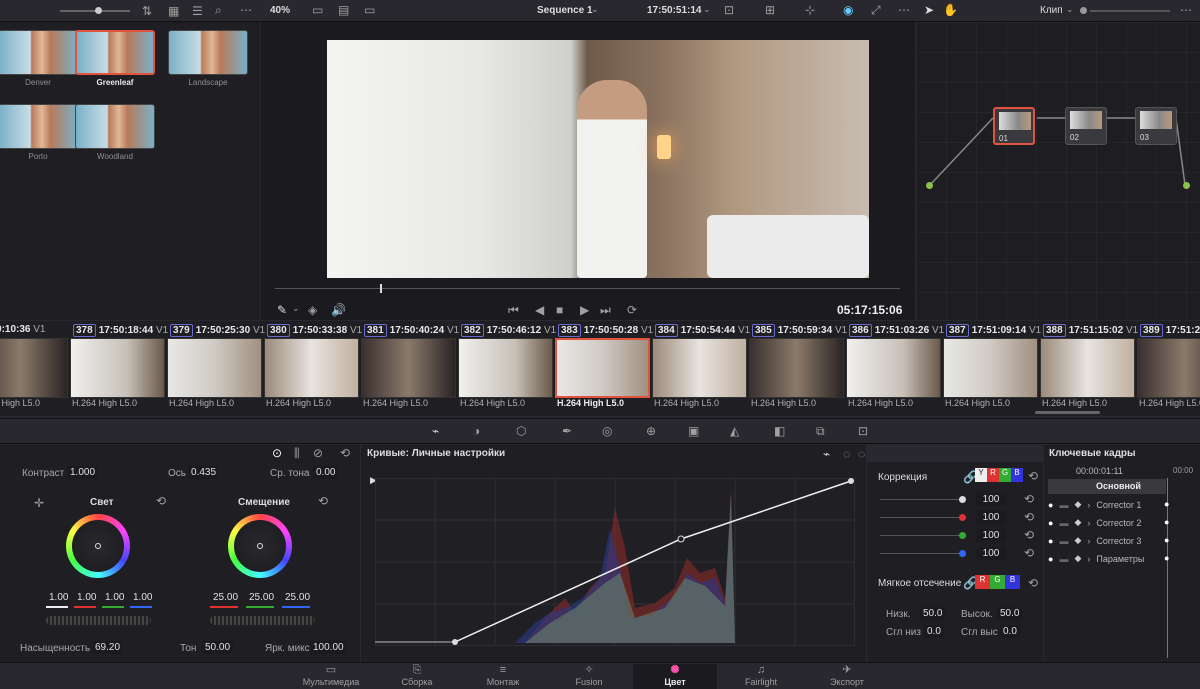  I want to click on key-icon: ◧, so click(779, 431).